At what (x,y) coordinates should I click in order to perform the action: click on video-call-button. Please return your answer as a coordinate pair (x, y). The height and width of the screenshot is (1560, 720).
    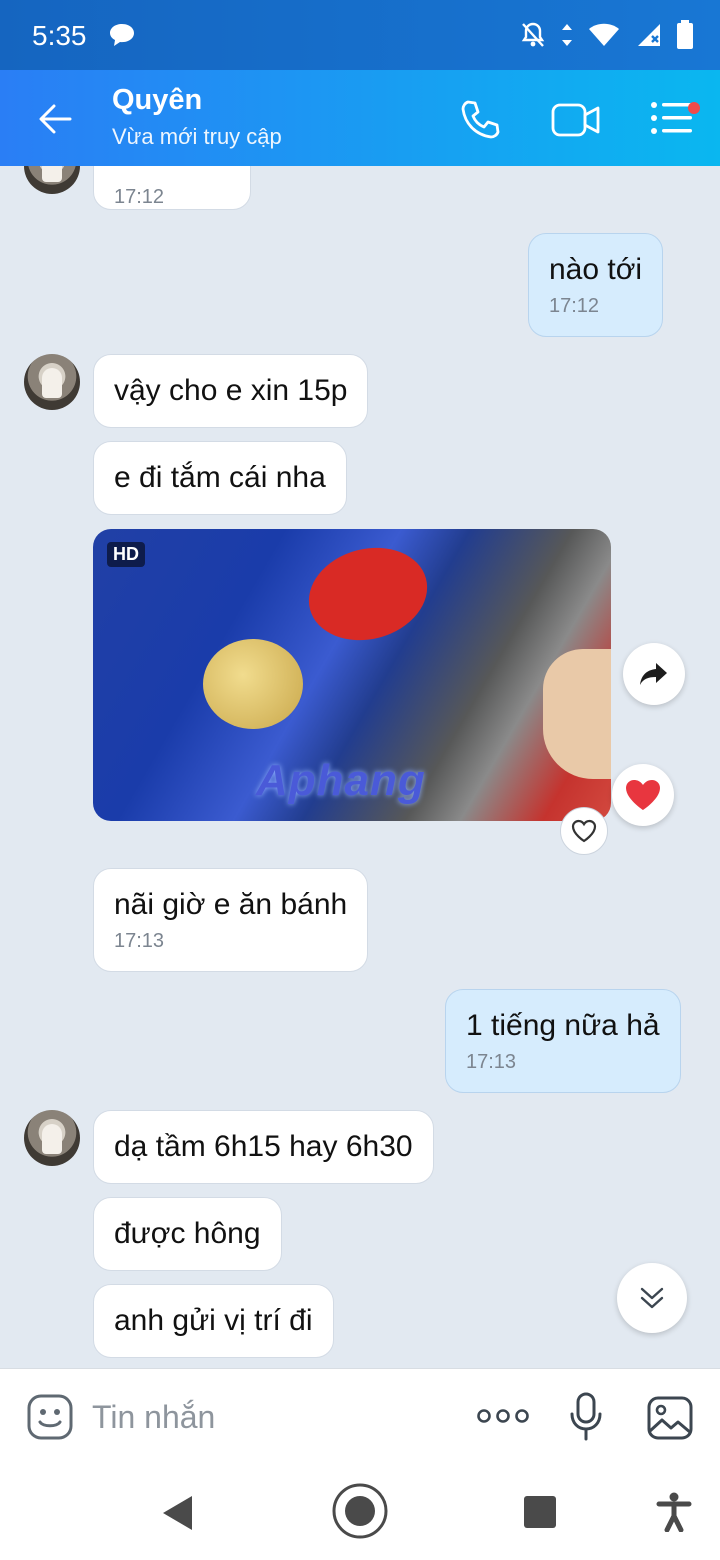
    Looking at the image, I should click on (576, 122).